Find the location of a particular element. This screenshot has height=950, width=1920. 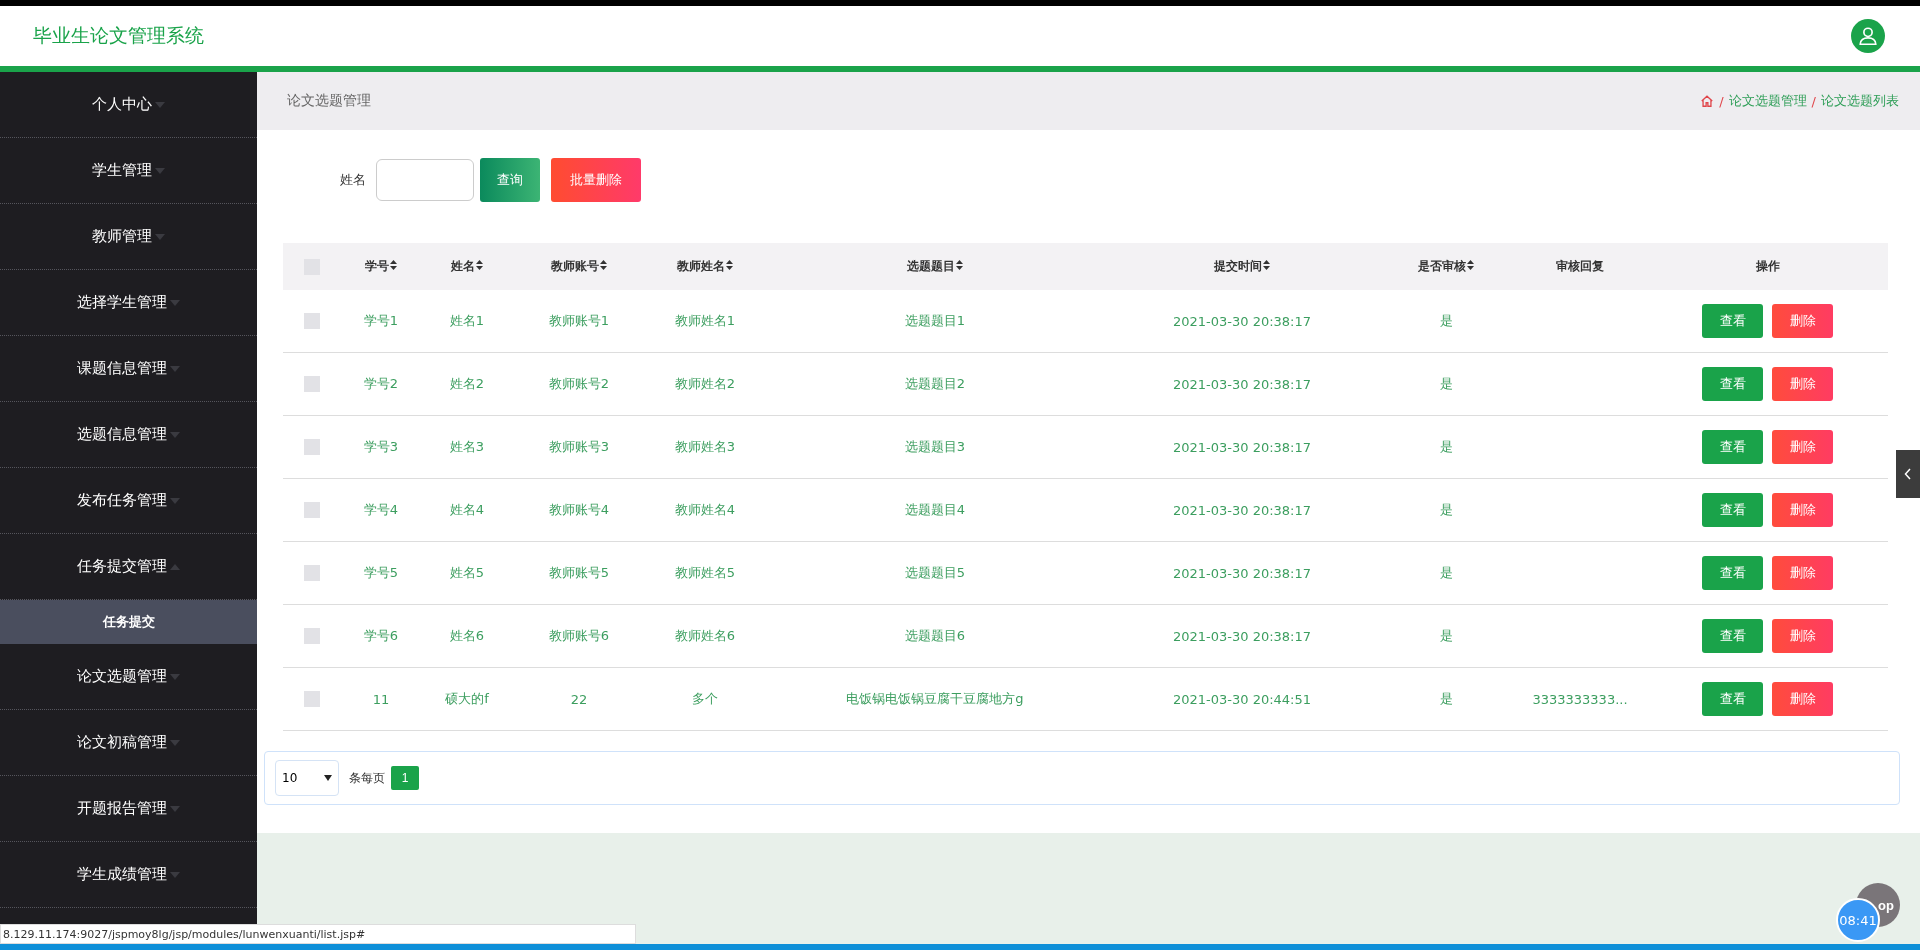

column-header: 审核回复 is located at coordinates (1580, 266).